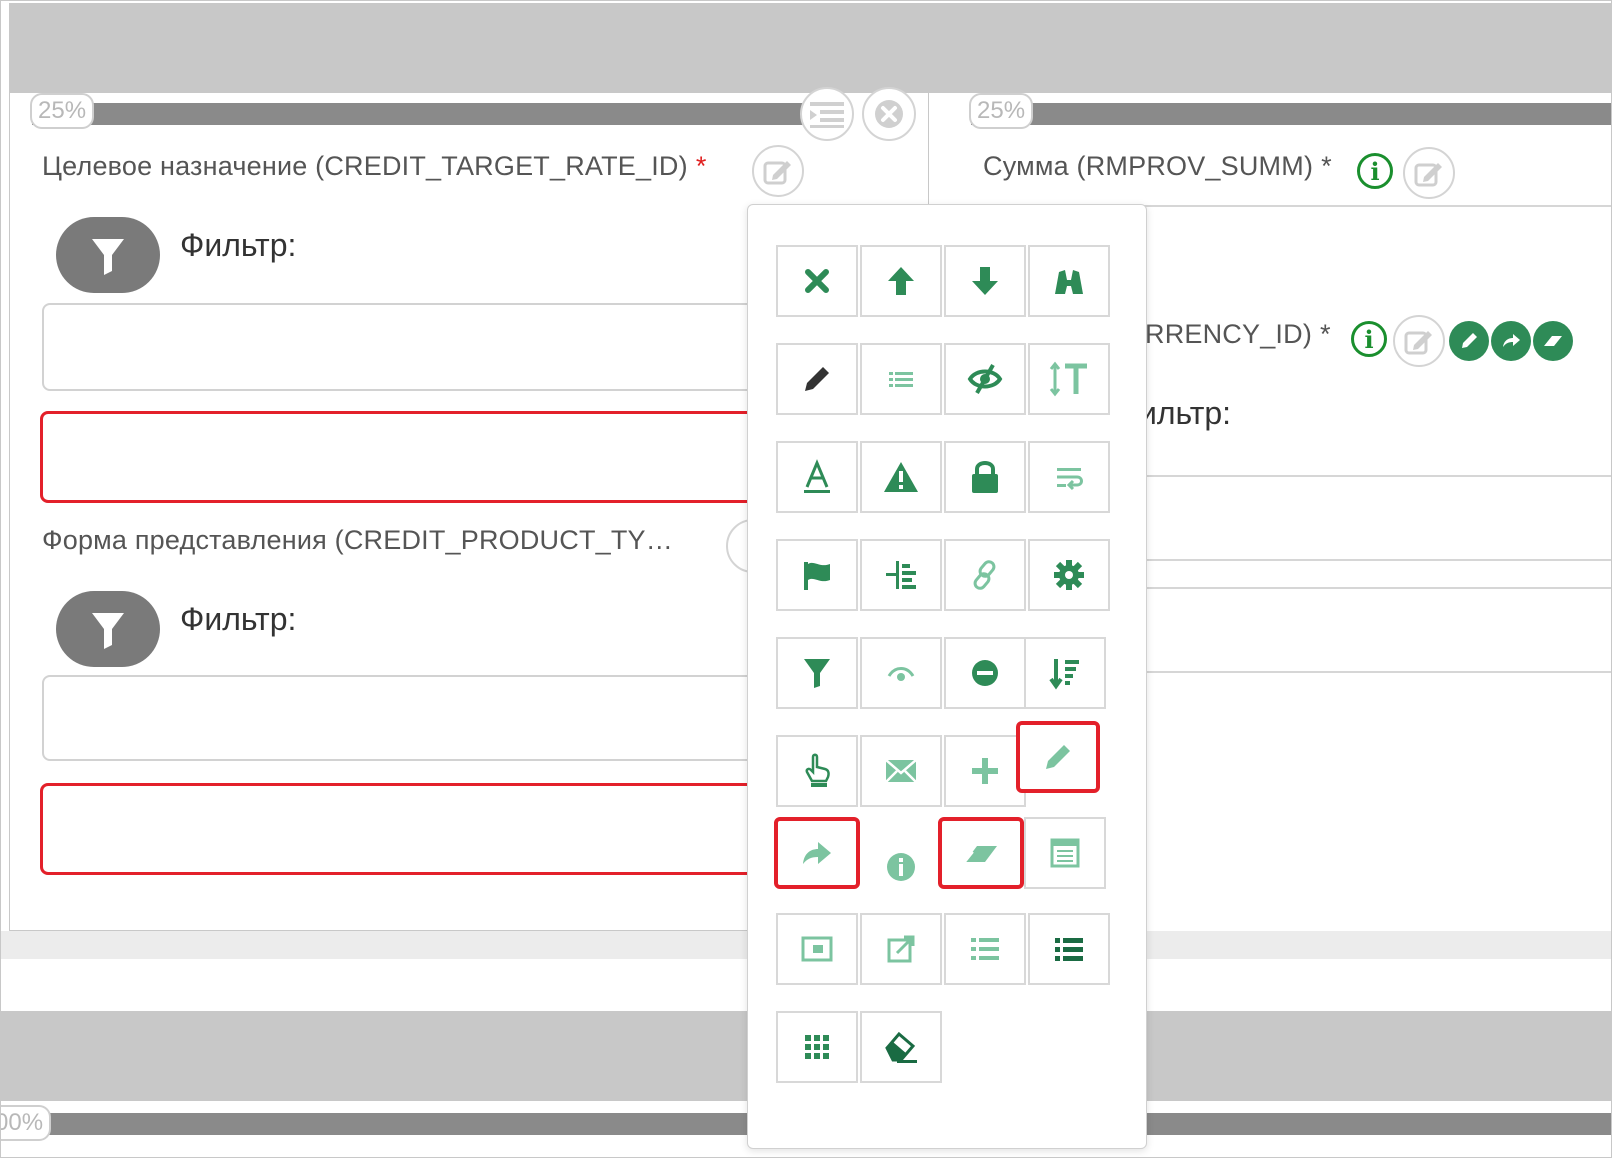 The height and width of the screenshot is (1158, 1612). I want to click on field-label-sum: Сумма (RMPROV_SUMM) *, so click(1157, 166).